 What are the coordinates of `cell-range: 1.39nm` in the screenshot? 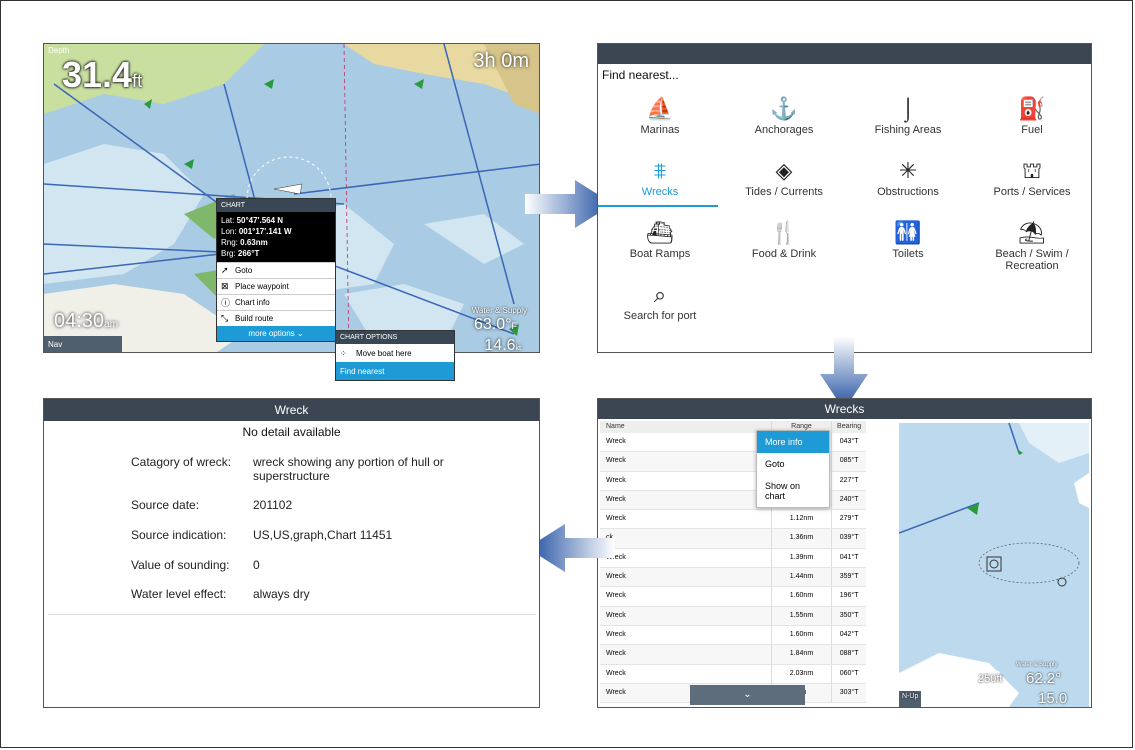 It's located at (801, 558).